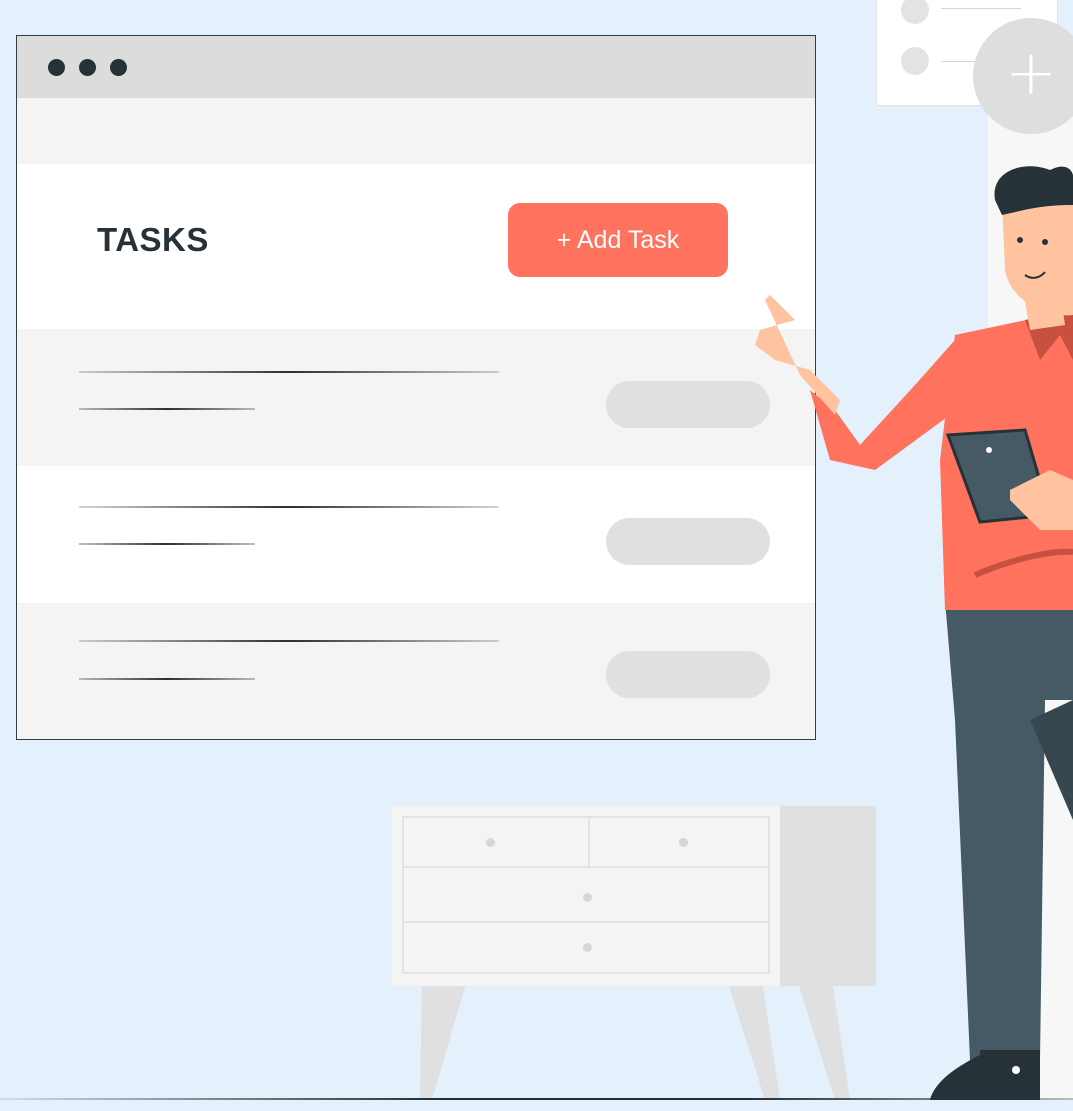  I want to click on dresser-drawers, so click(586, 895).